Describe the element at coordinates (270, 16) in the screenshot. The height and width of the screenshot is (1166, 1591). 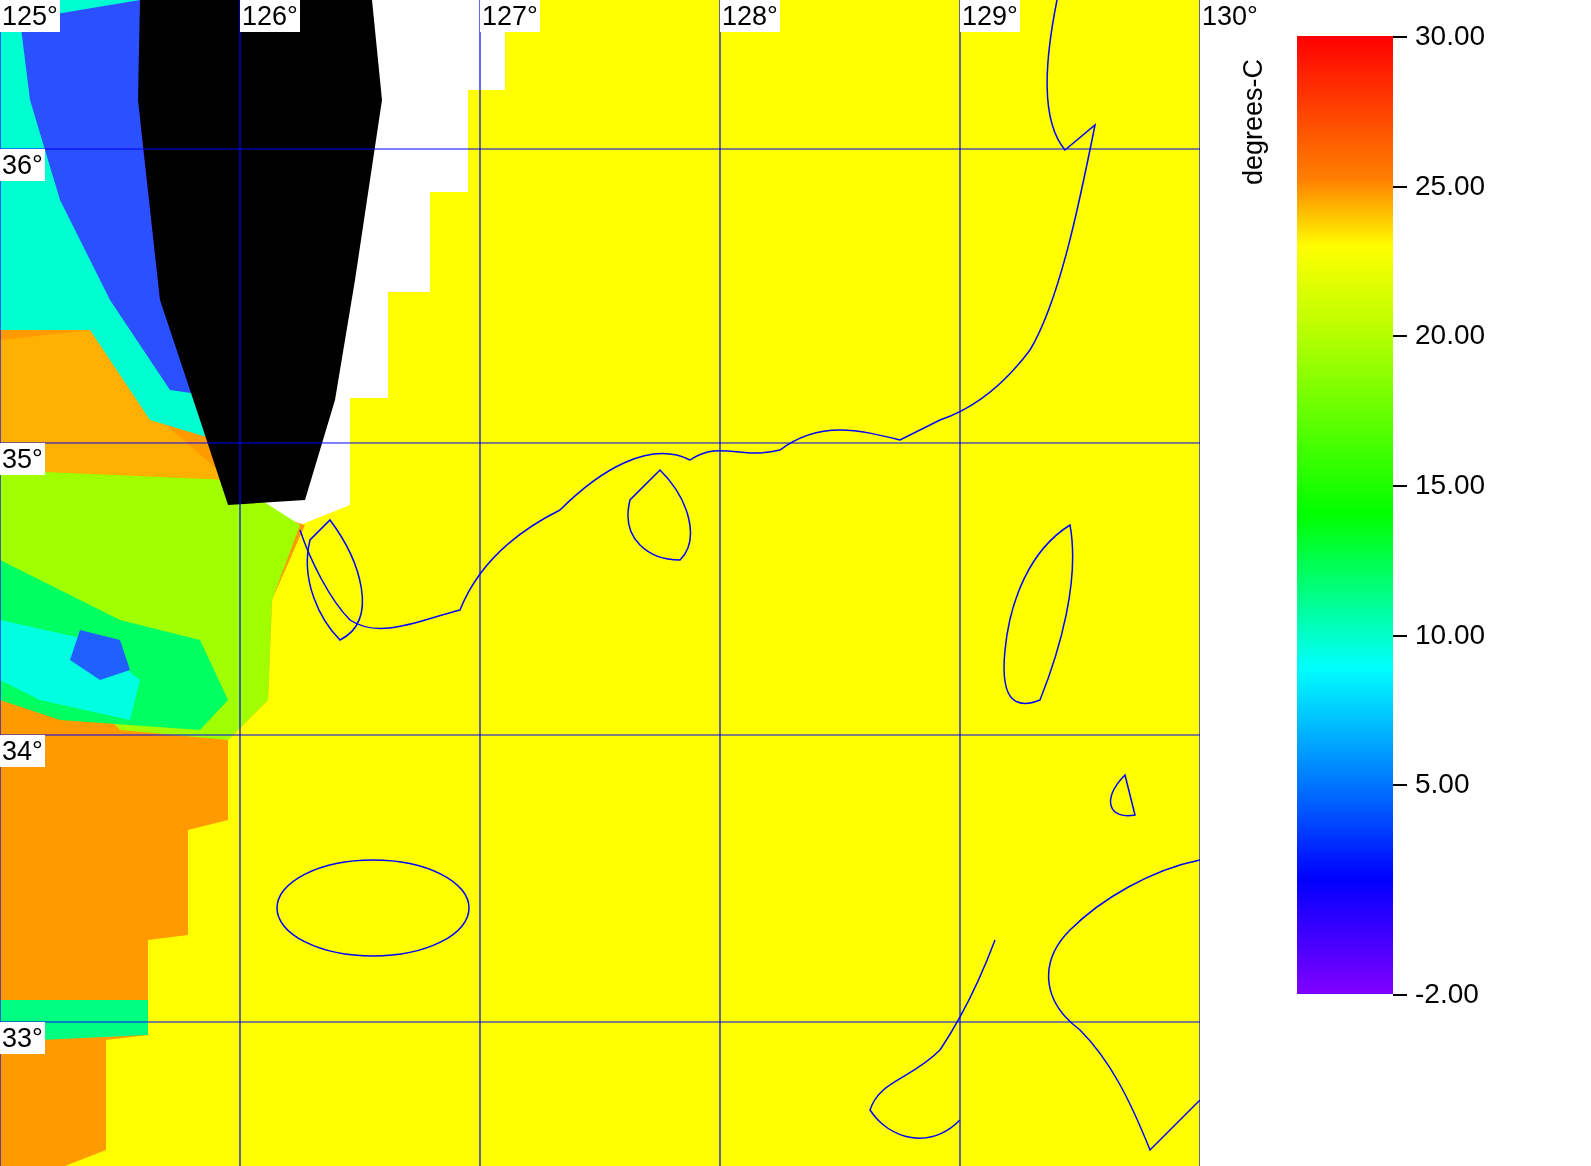
I see `longitude-label: 126°` at that location.